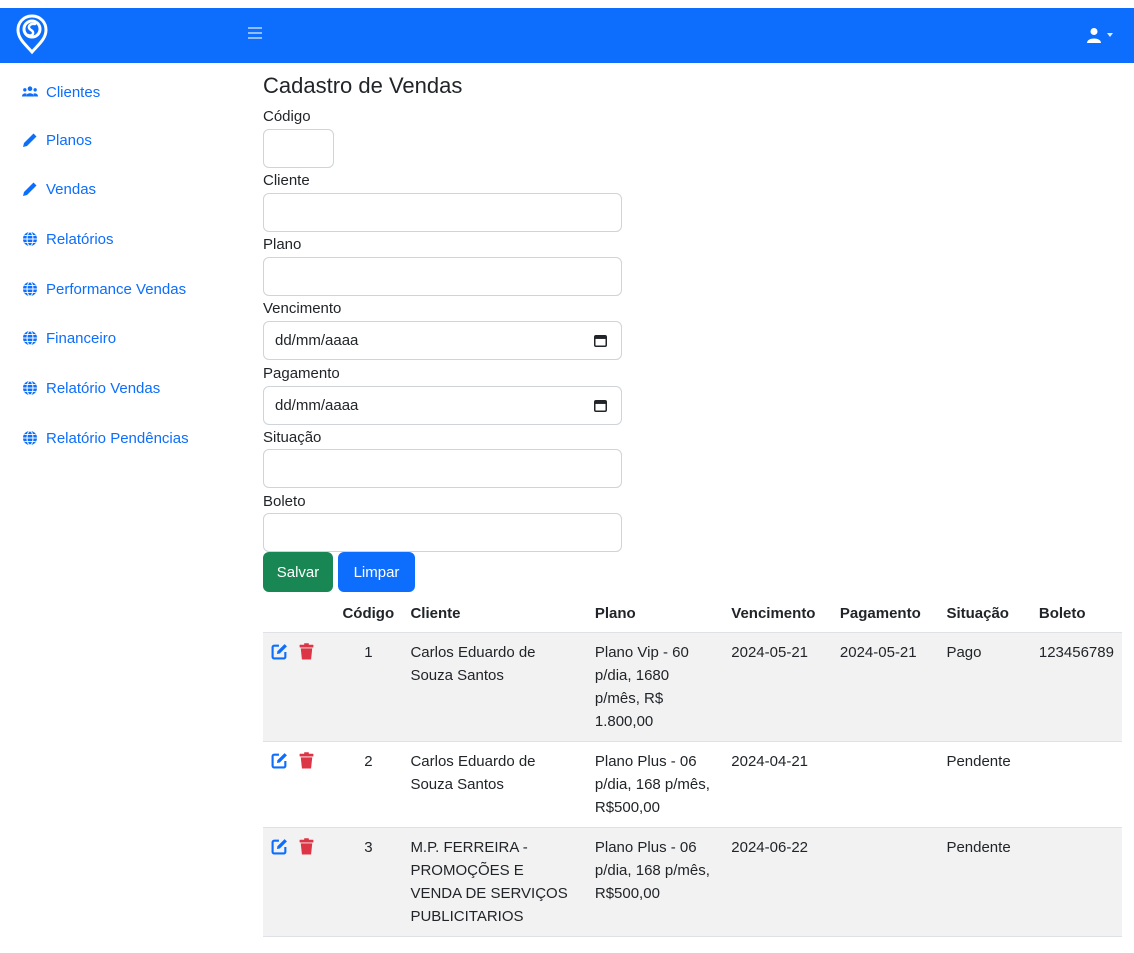 The height and width of the screenshot is (953, 1134). What do you see at coordinates (1076, 687) in the screenshot?
I see `cell-boleto: 123456789` at bounding box center [1076, 687].